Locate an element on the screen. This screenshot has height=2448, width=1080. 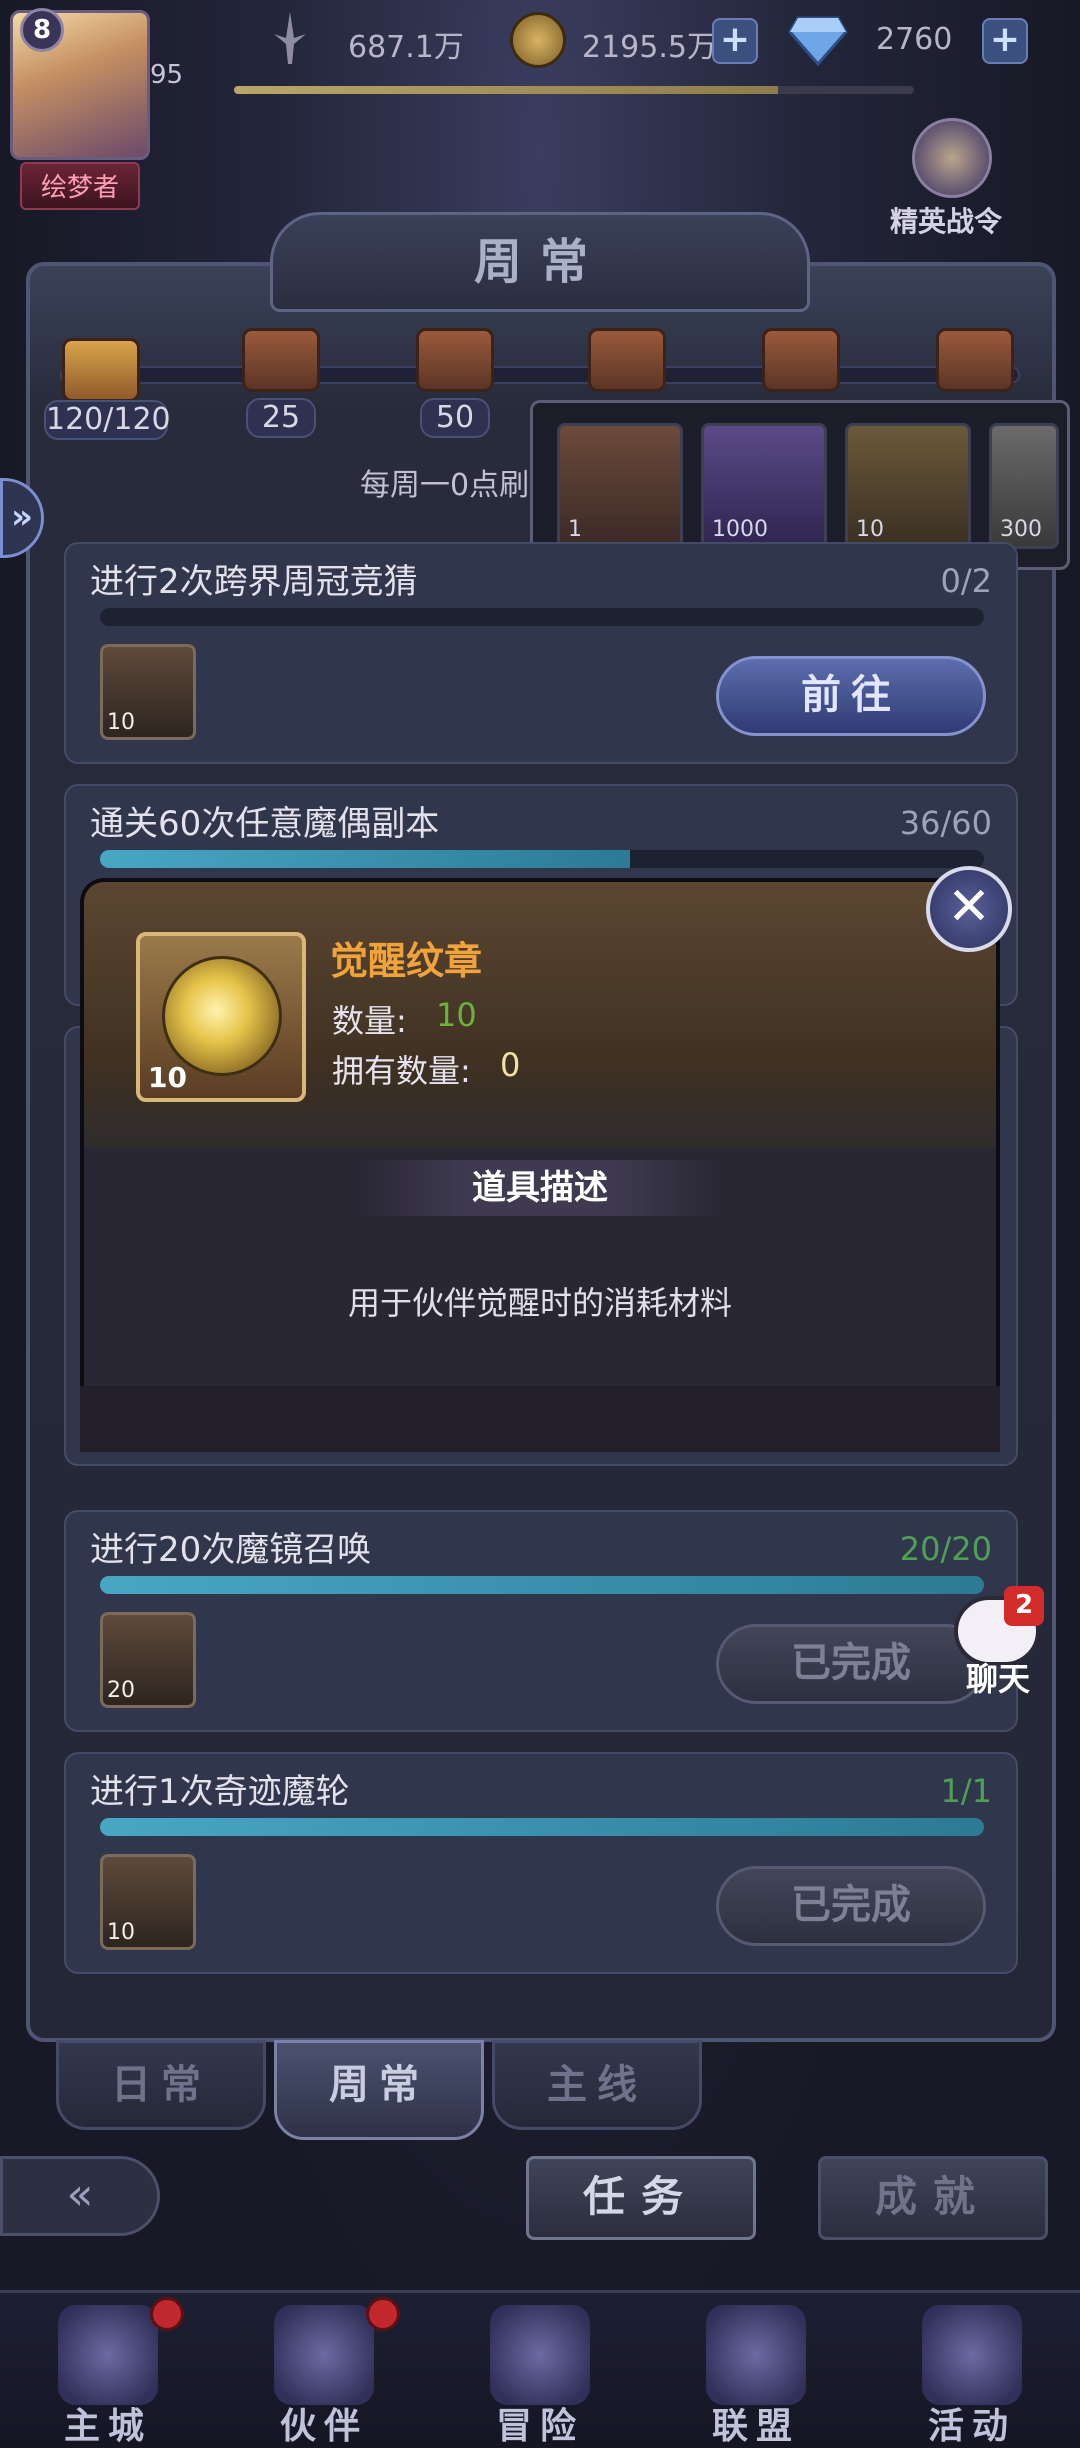
nav-partners: 伙伴 is located at coordinates (324, 2370).